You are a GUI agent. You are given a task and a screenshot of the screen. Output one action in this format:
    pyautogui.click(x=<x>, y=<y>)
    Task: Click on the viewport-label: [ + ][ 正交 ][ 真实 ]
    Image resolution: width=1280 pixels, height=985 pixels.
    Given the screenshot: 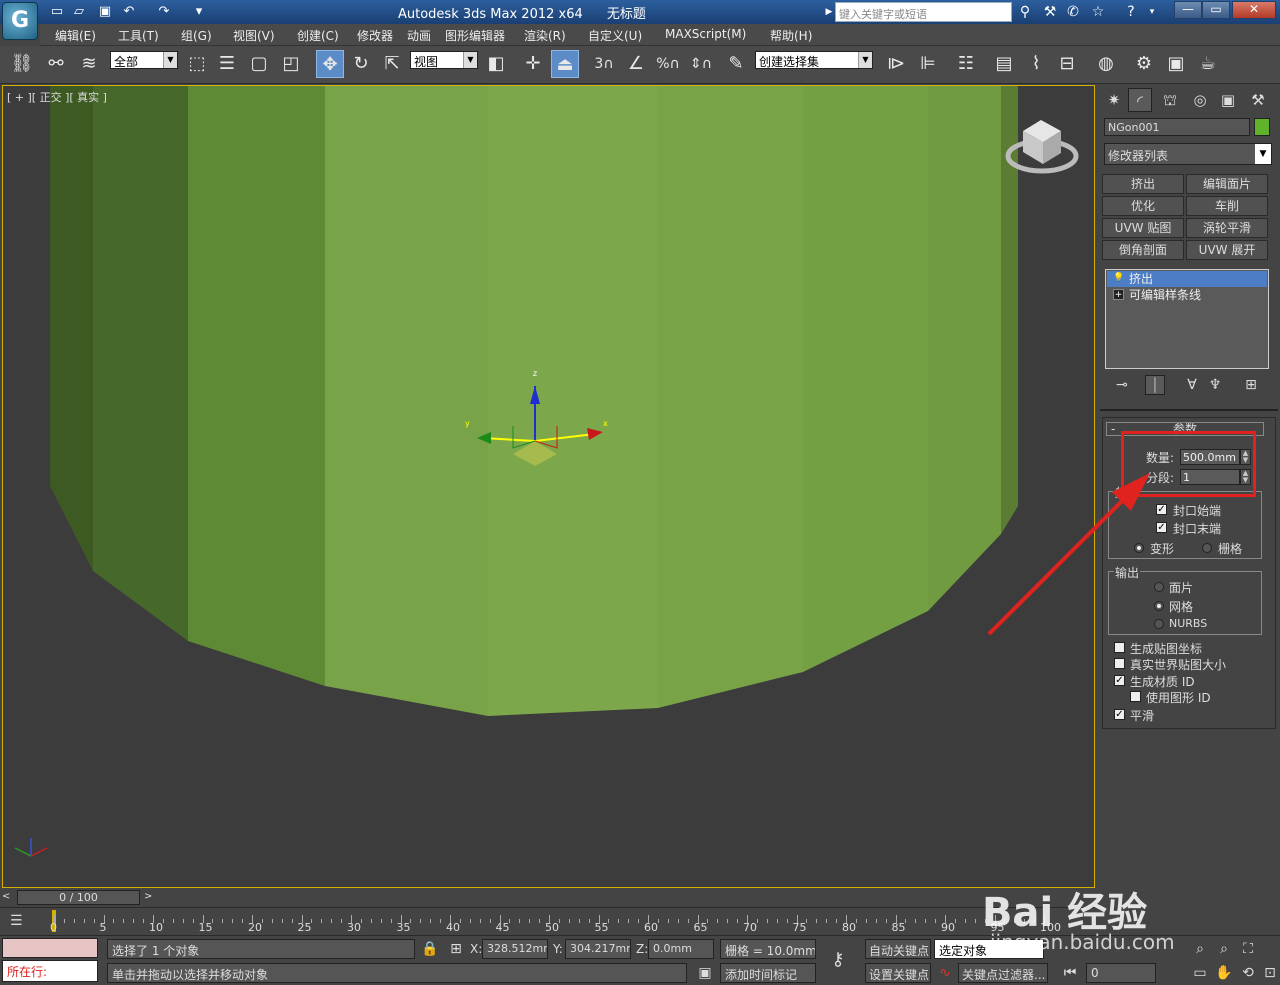 What is the action you would take?
    pyautogui.click(x=57, y=97)
    